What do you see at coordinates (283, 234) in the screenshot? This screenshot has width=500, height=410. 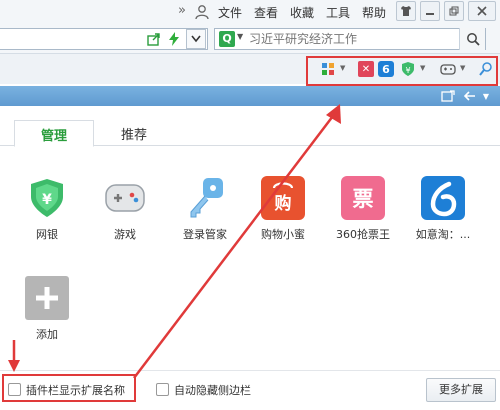 I see `extension-label: 购物小蜜` at bounding box center [283, 234].